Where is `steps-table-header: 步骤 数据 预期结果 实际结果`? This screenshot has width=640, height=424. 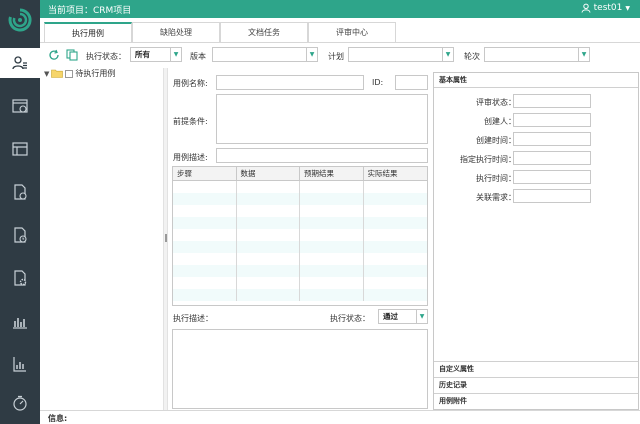
steps-table-header: 步骤 数据 预期结果 实际结果 is located at coordinates (300, 174).